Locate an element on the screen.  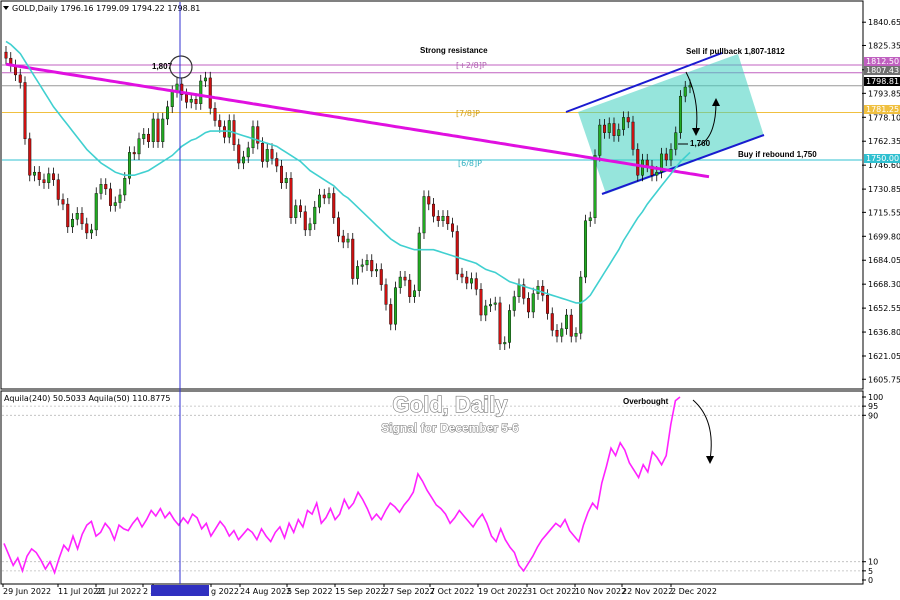
osc-y-tick-label: 95 is located at coordinates (873, 406).